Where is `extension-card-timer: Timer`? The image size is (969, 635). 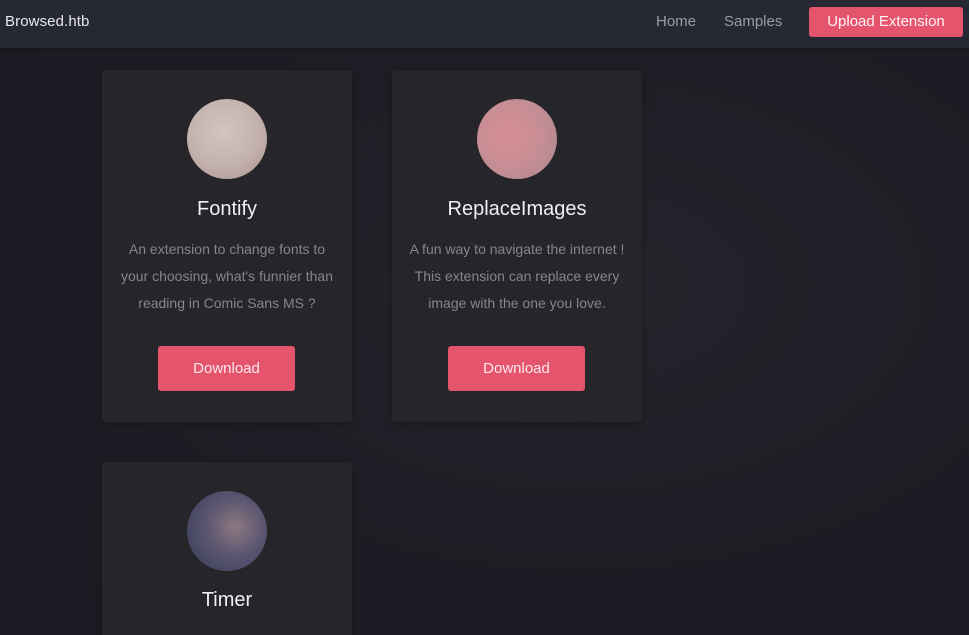 extension-card-timer: Timer is located at coordinates (227, 548).